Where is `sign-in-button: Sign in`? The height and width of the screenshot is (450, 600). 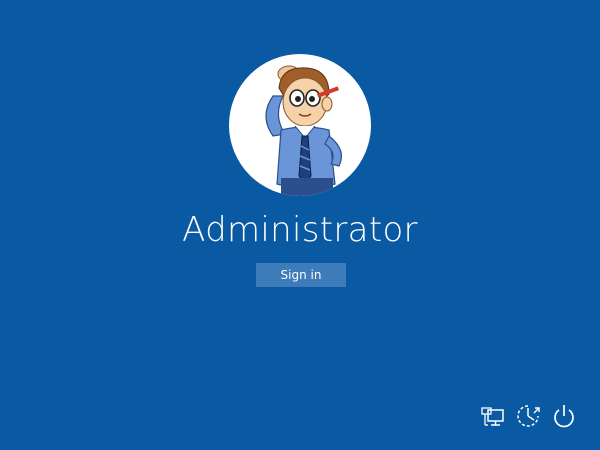 sign-in-button: Sign in is located at coordinates (301, 275).